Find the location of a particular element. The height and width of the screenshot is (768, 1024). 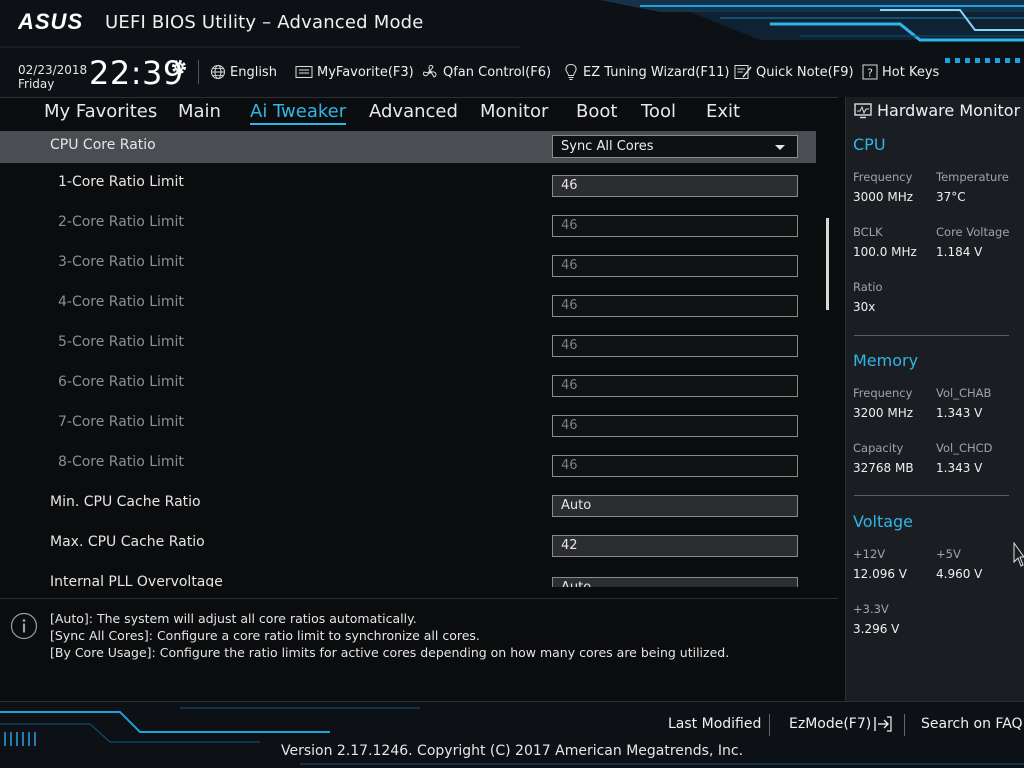

6-core-ratio-input: 46 is located at coordinates (675, 386).